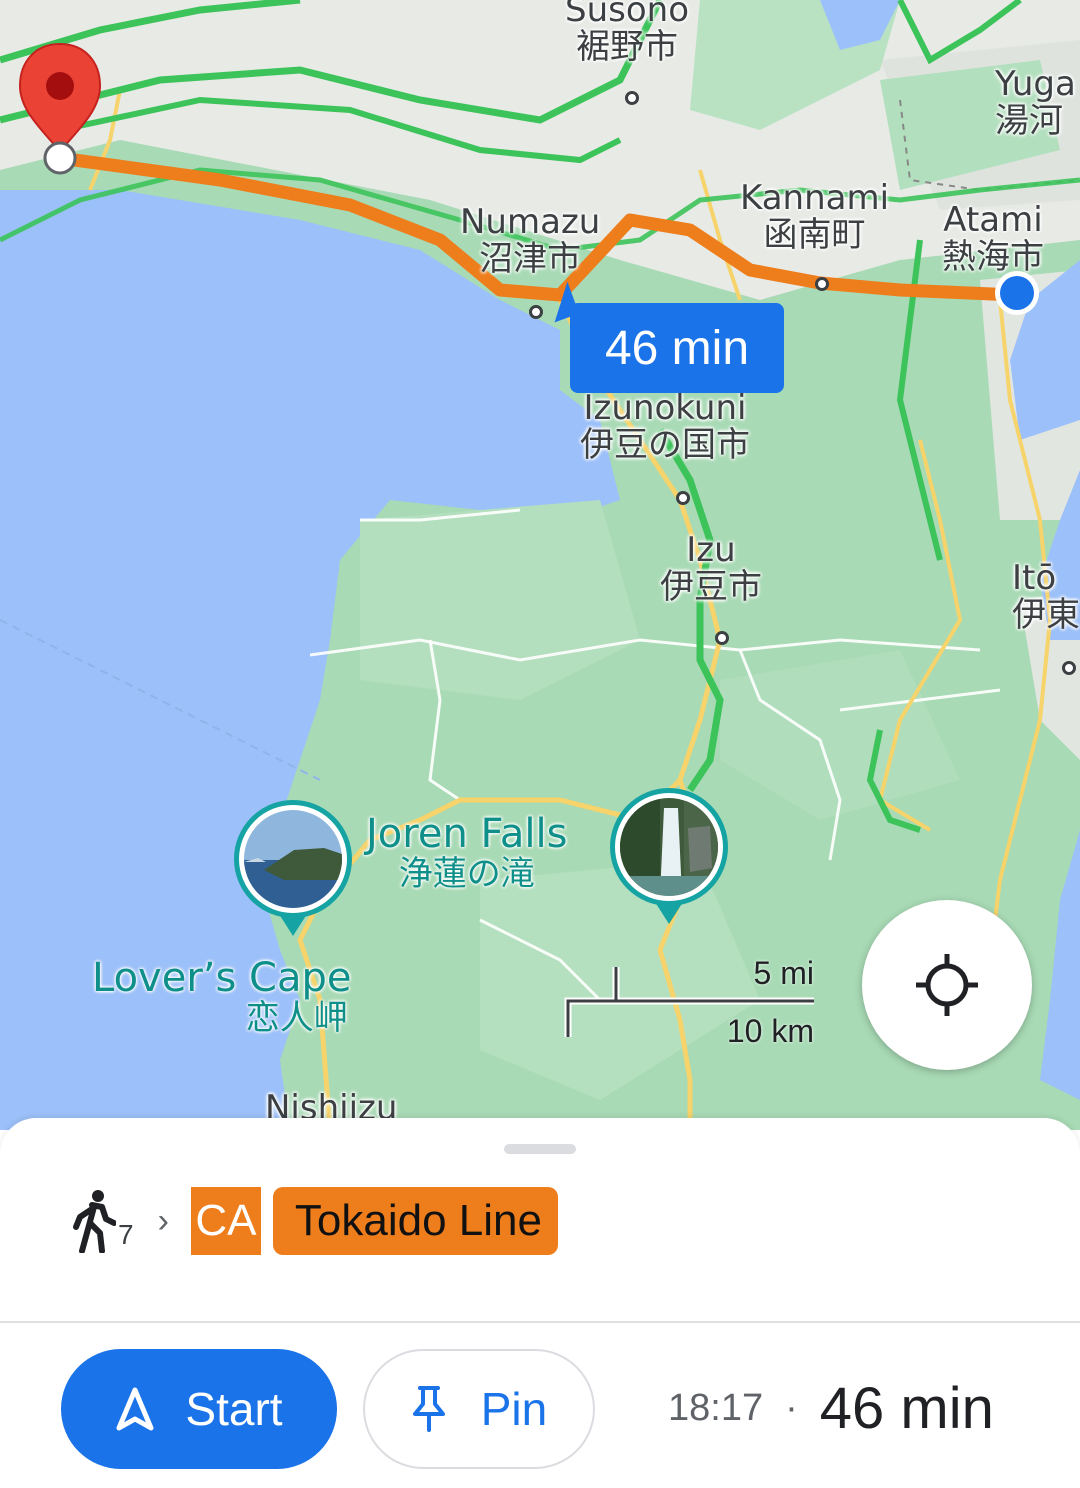 This screenshot has height=1488, width=1080. I want to click on town-dot-kannami, so click(822, 284).